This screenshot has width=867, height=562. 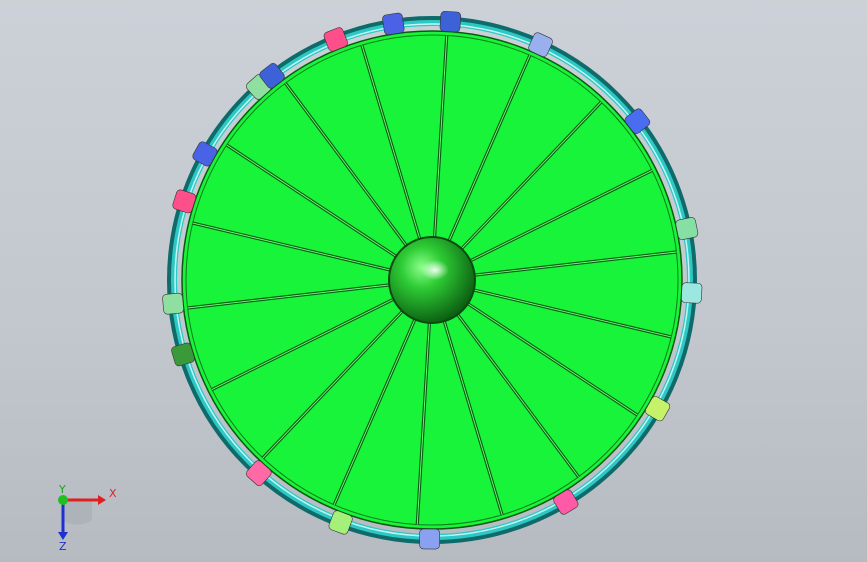 I want to click on y-axis-dot, so click(x=63, y=500).